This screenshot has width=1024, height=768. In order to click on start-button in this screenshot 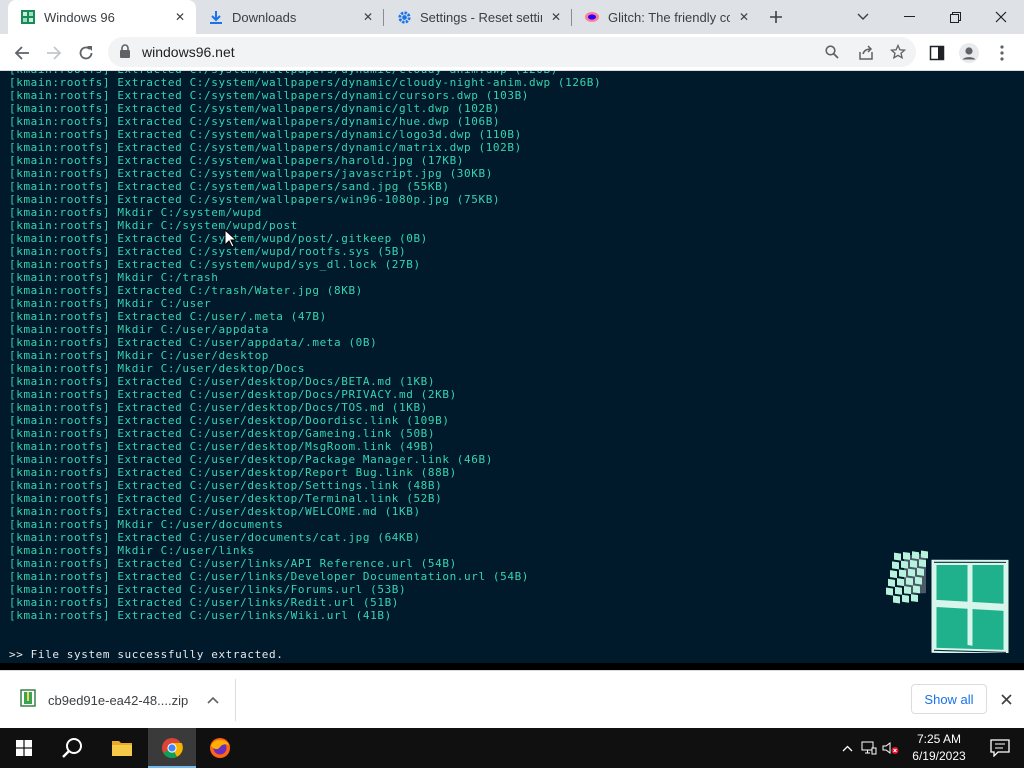, I will do `click(24, 748)`.